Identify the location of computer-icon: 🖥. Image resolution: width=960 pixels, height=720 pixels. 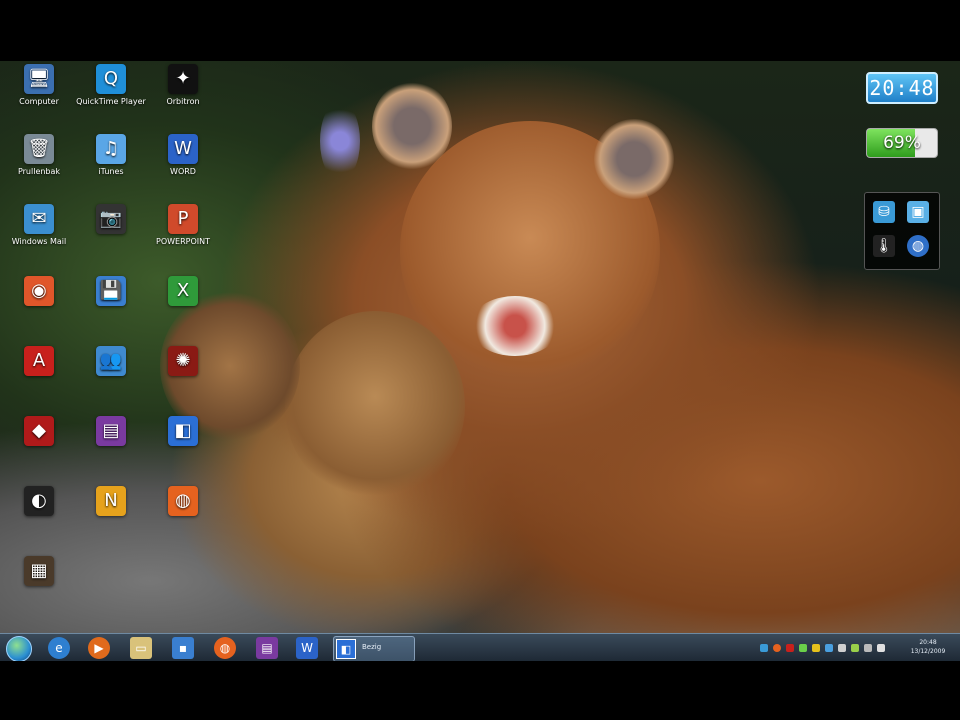
(39, 79).